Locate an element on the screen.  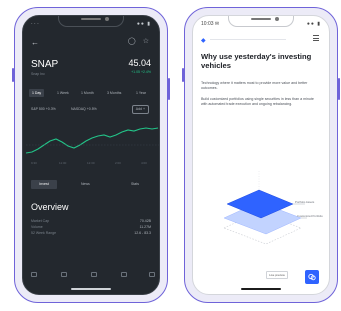
range-tabs: 1 Day 1 Week 1 Month 3 Months 1 Year is located at coordinates (92, 93).